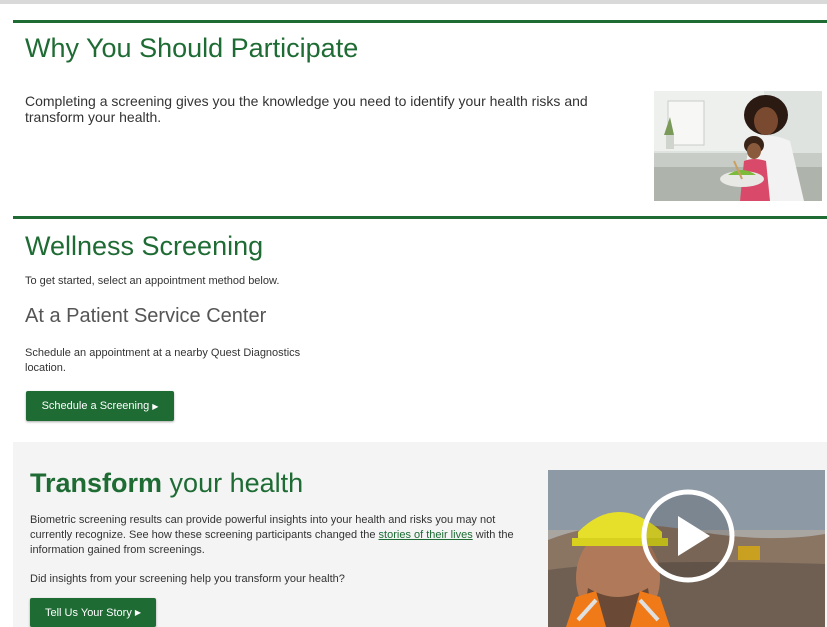 The image size is (827, 627). Describe the element at coordinates (96, 483) in the screenshot. I see `transform-title-bold: Transform` at that location.